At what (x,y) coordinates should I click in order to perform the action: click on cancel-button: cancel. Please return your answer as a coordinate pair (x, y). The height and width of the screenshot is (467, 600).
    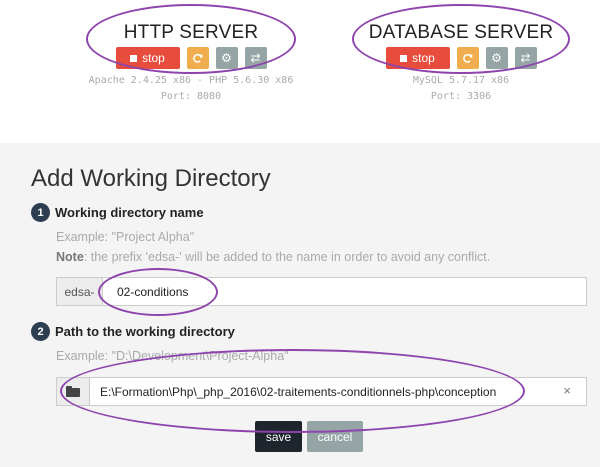
    Looking at the image, I should click on (335, 436).